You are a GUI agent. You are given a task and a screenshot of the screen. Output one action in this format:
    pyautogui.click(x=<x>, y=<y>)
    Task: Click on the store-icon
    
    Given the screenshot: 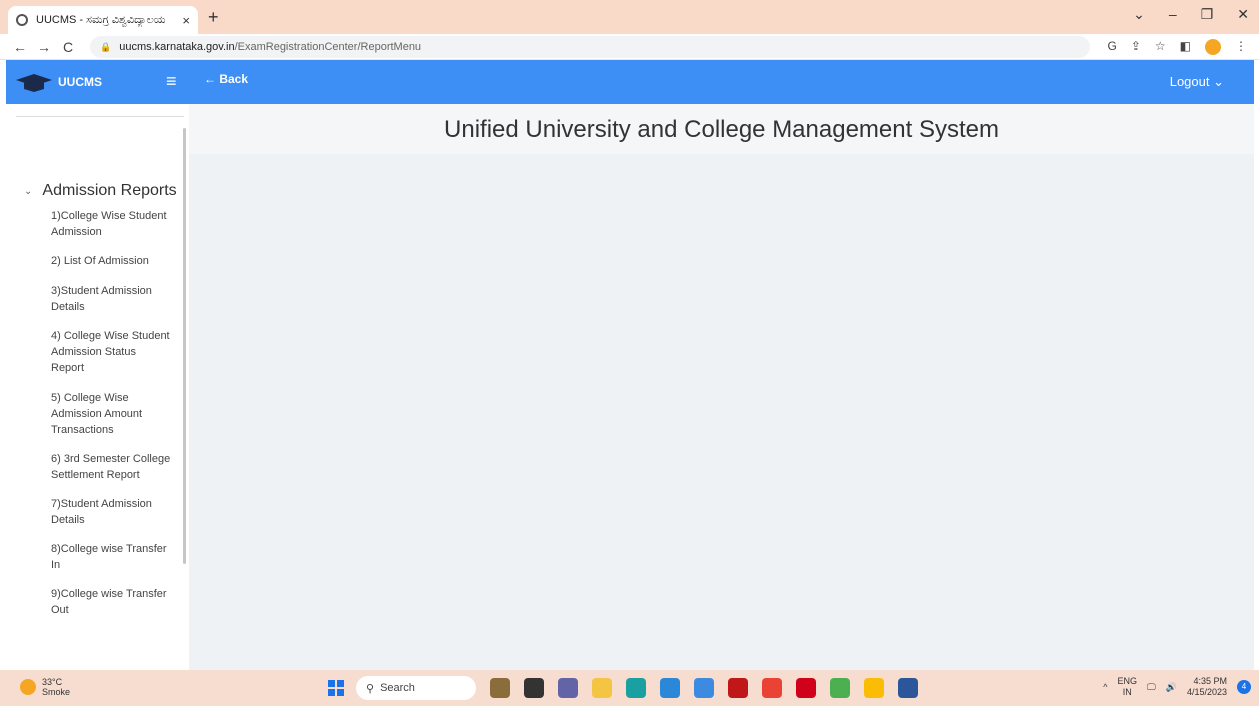 What is the action you would take?
    pyautogui.click(x=670, y=688)
    